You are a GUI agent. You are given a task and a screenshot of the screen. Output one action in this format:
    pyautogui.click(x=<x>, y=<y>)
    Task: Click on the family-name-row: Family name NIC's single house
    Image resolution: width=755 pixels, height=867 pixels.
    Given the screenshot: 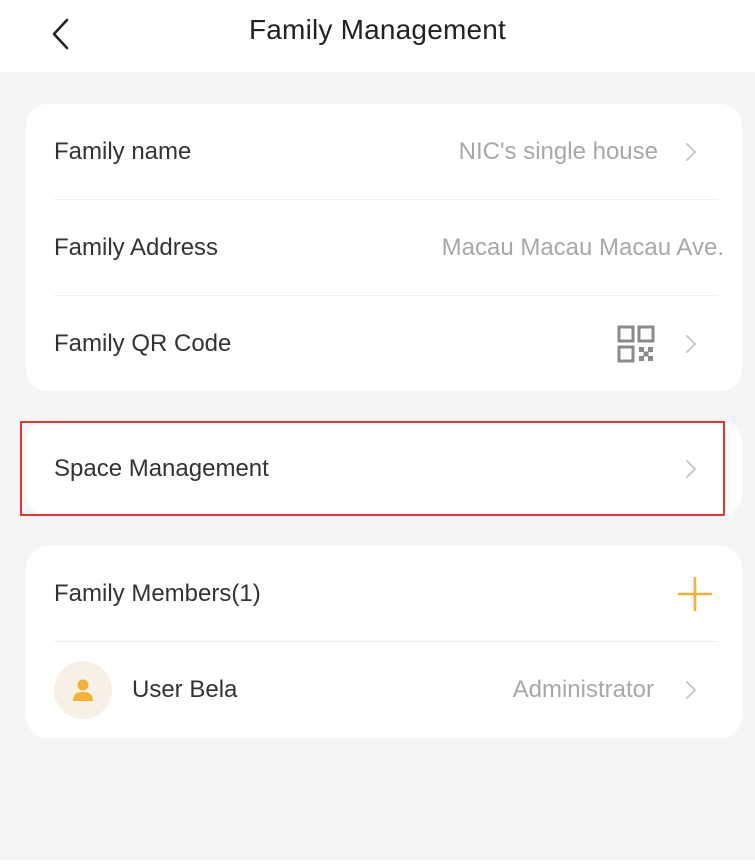 What is the action you would take?
    pyautogui.click(x=384, y=152)
    